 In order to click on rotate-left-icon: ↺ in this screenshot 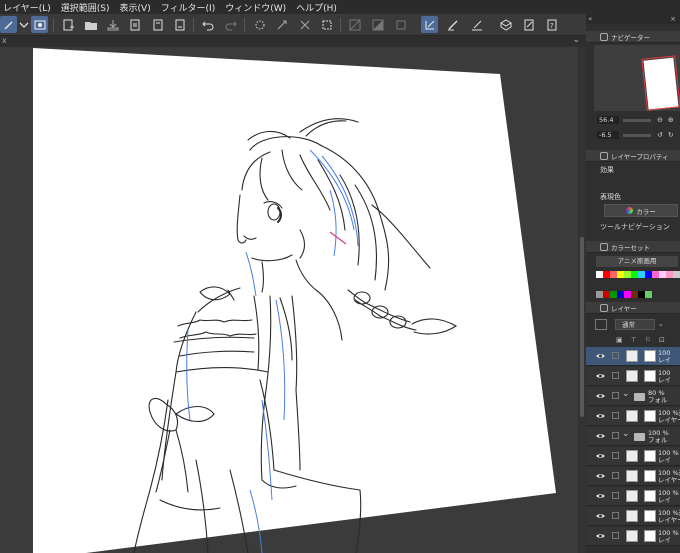, I will do `click(660, 135)`.